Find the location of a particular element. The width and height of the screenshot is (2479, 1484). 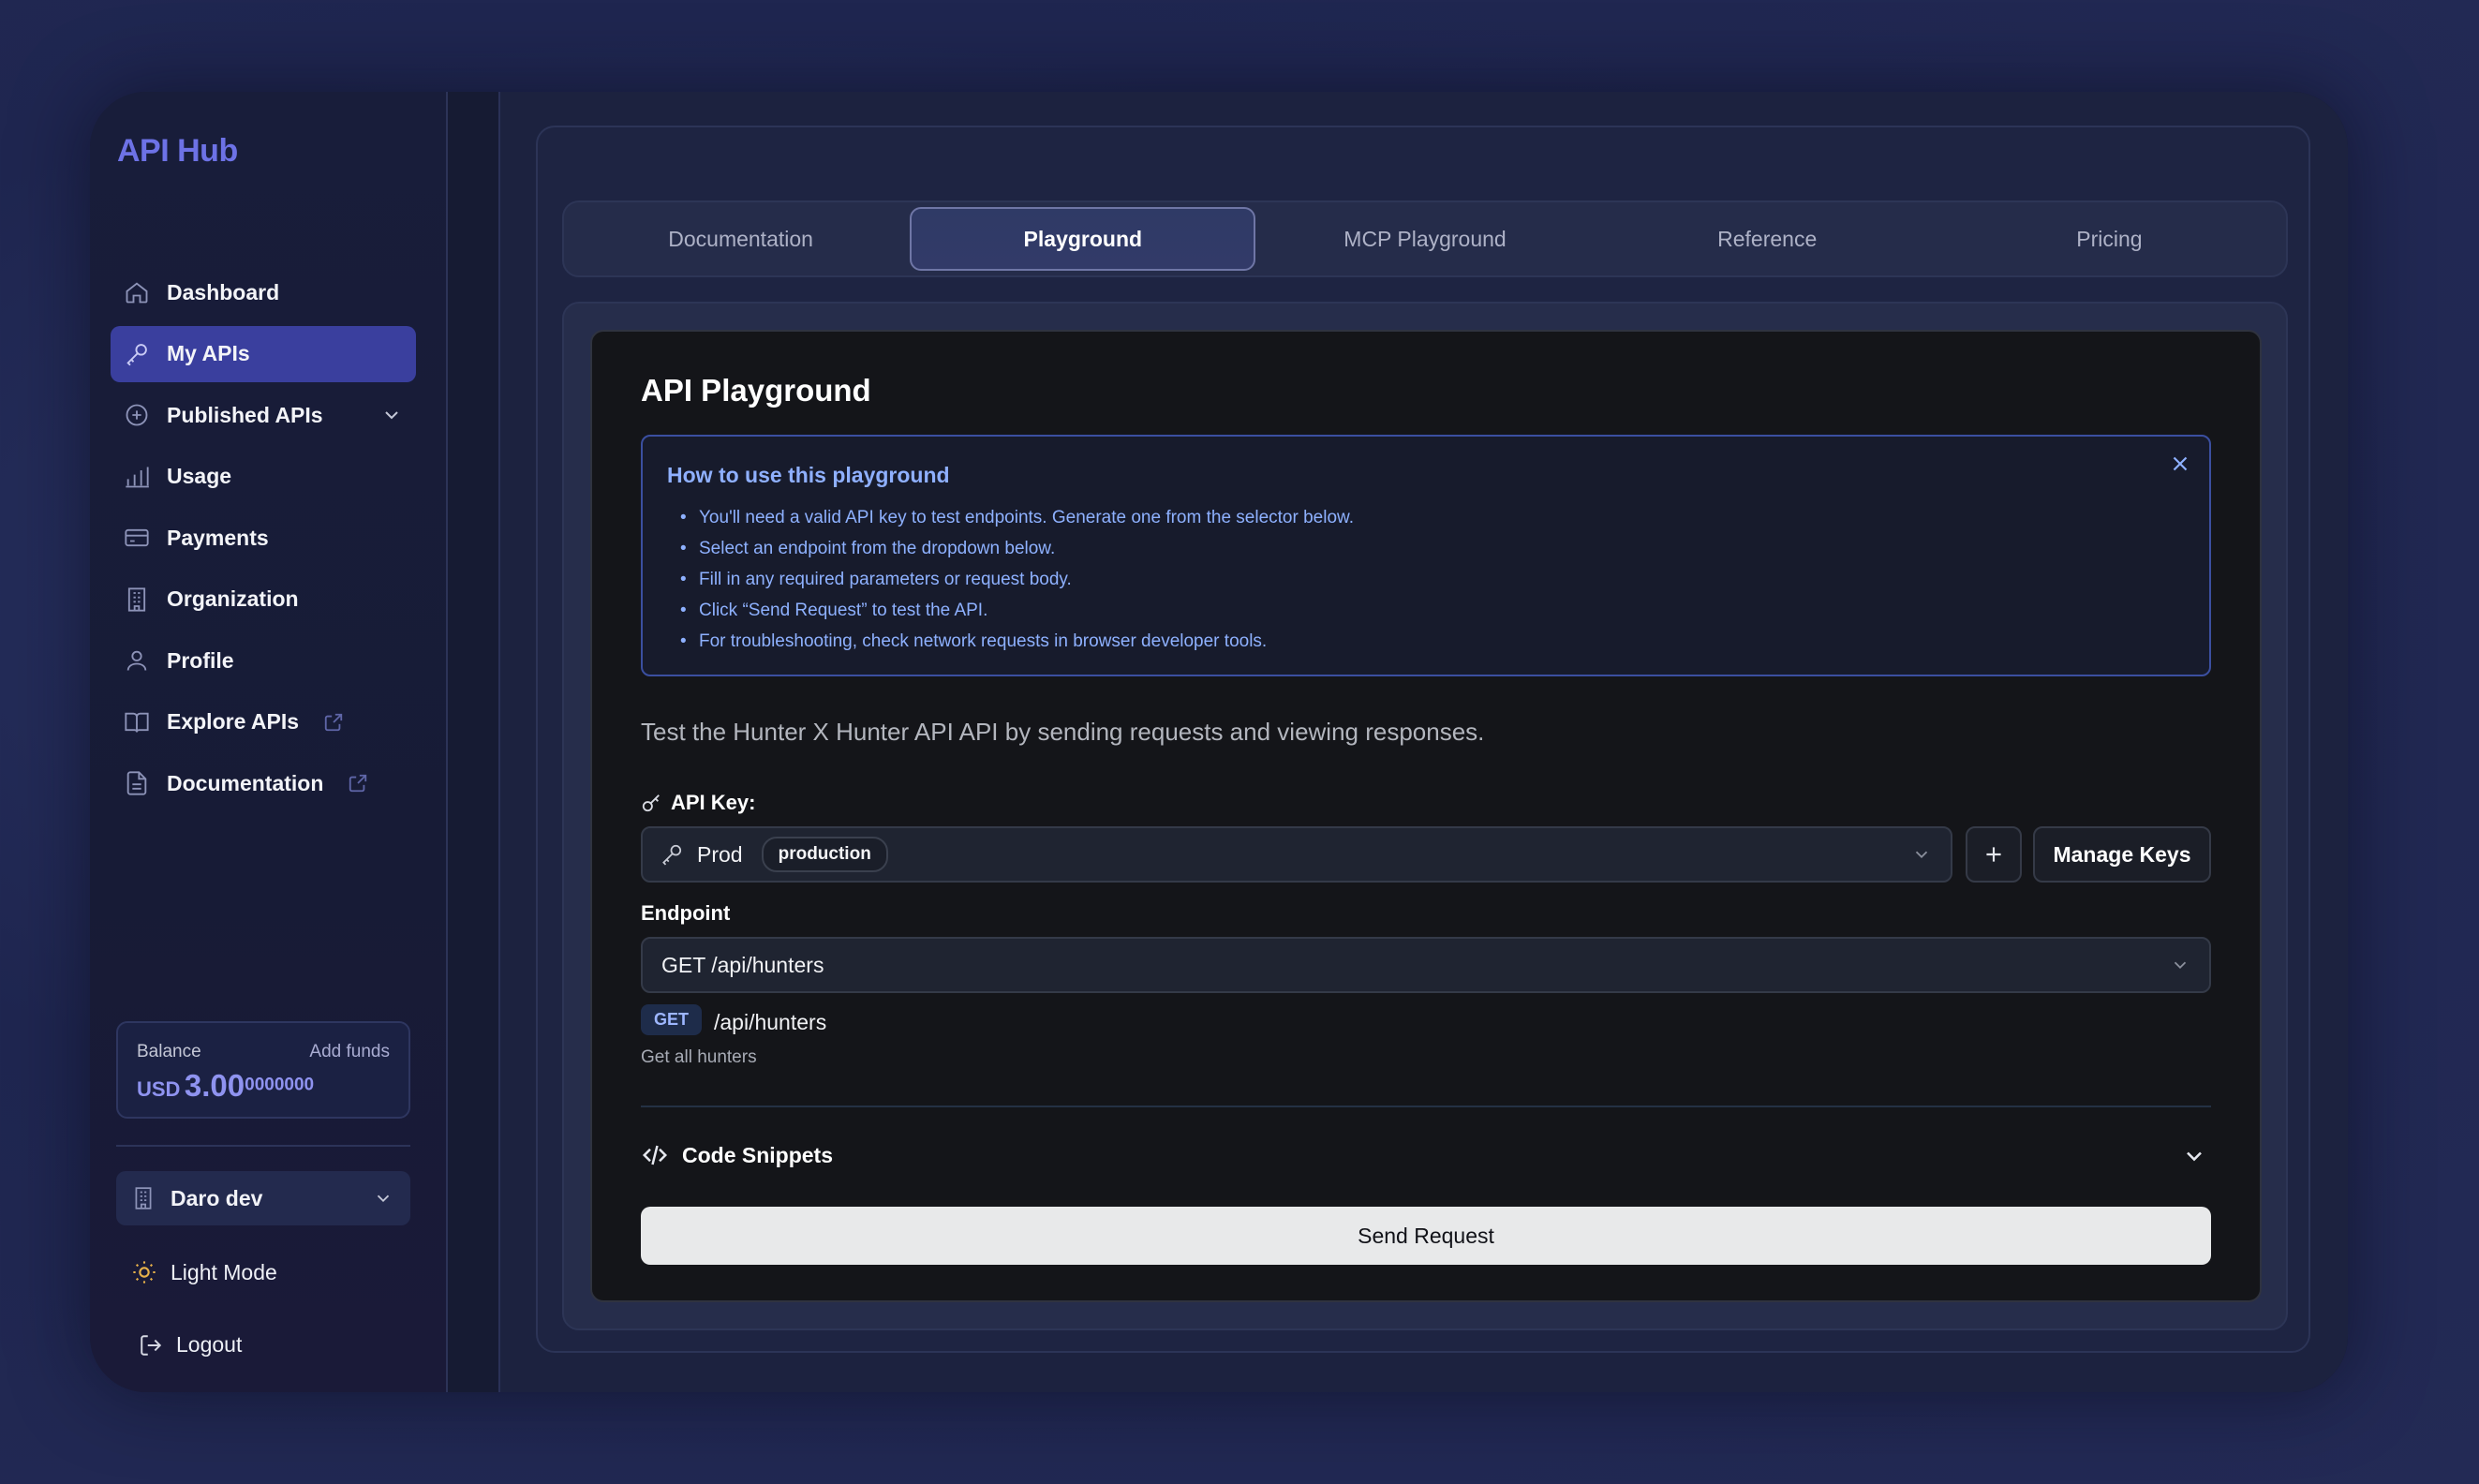

sidebar-item-profile: Profile is located at coordinates (263, 660).